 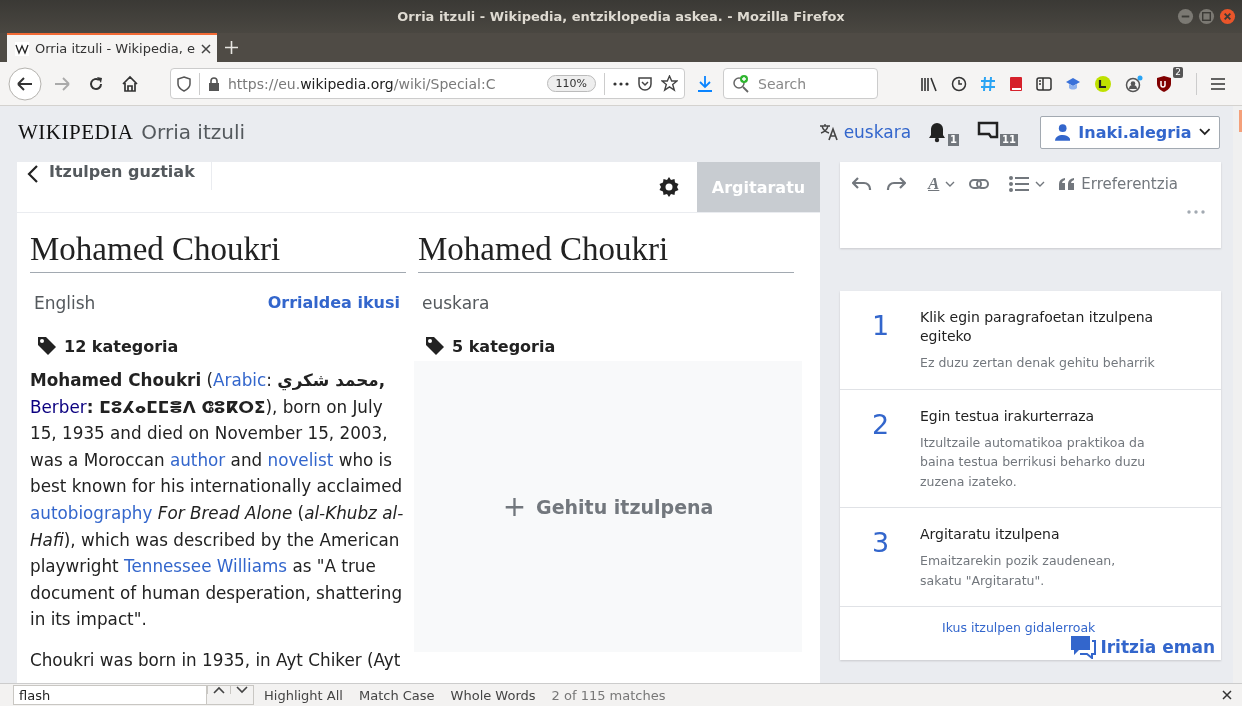 What do you see at coordinates (669, 187) in the screenshot?
I see `settings-icon` at bounding box center [669, 187].